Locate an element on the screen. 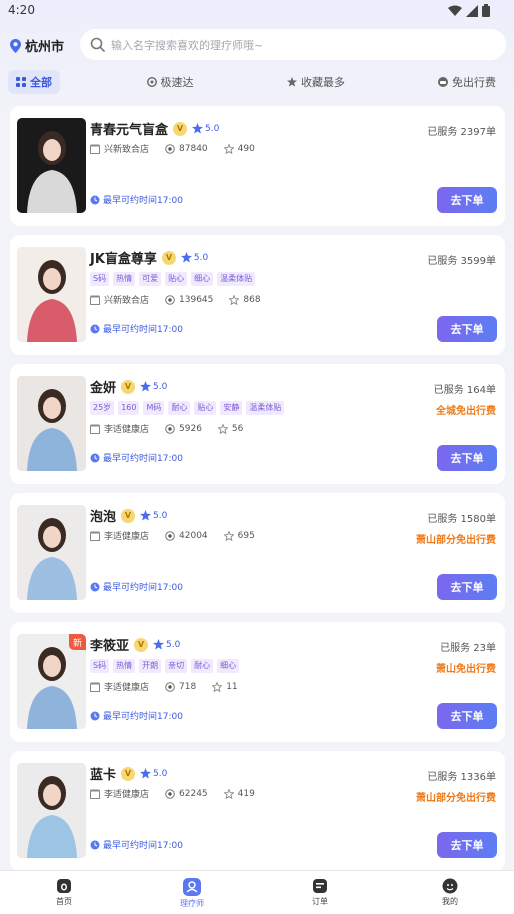  name-row: 金妍 V 5.0 is located at coordinates (128, 386).